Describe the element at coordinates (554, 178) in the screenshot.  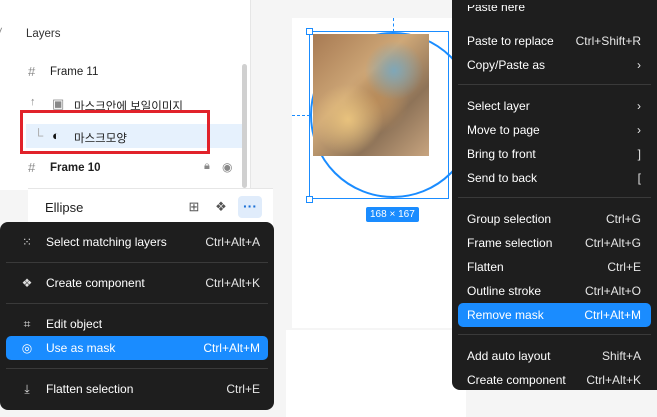
I see `menu-item-send-to-back: Send to back [` at that location.